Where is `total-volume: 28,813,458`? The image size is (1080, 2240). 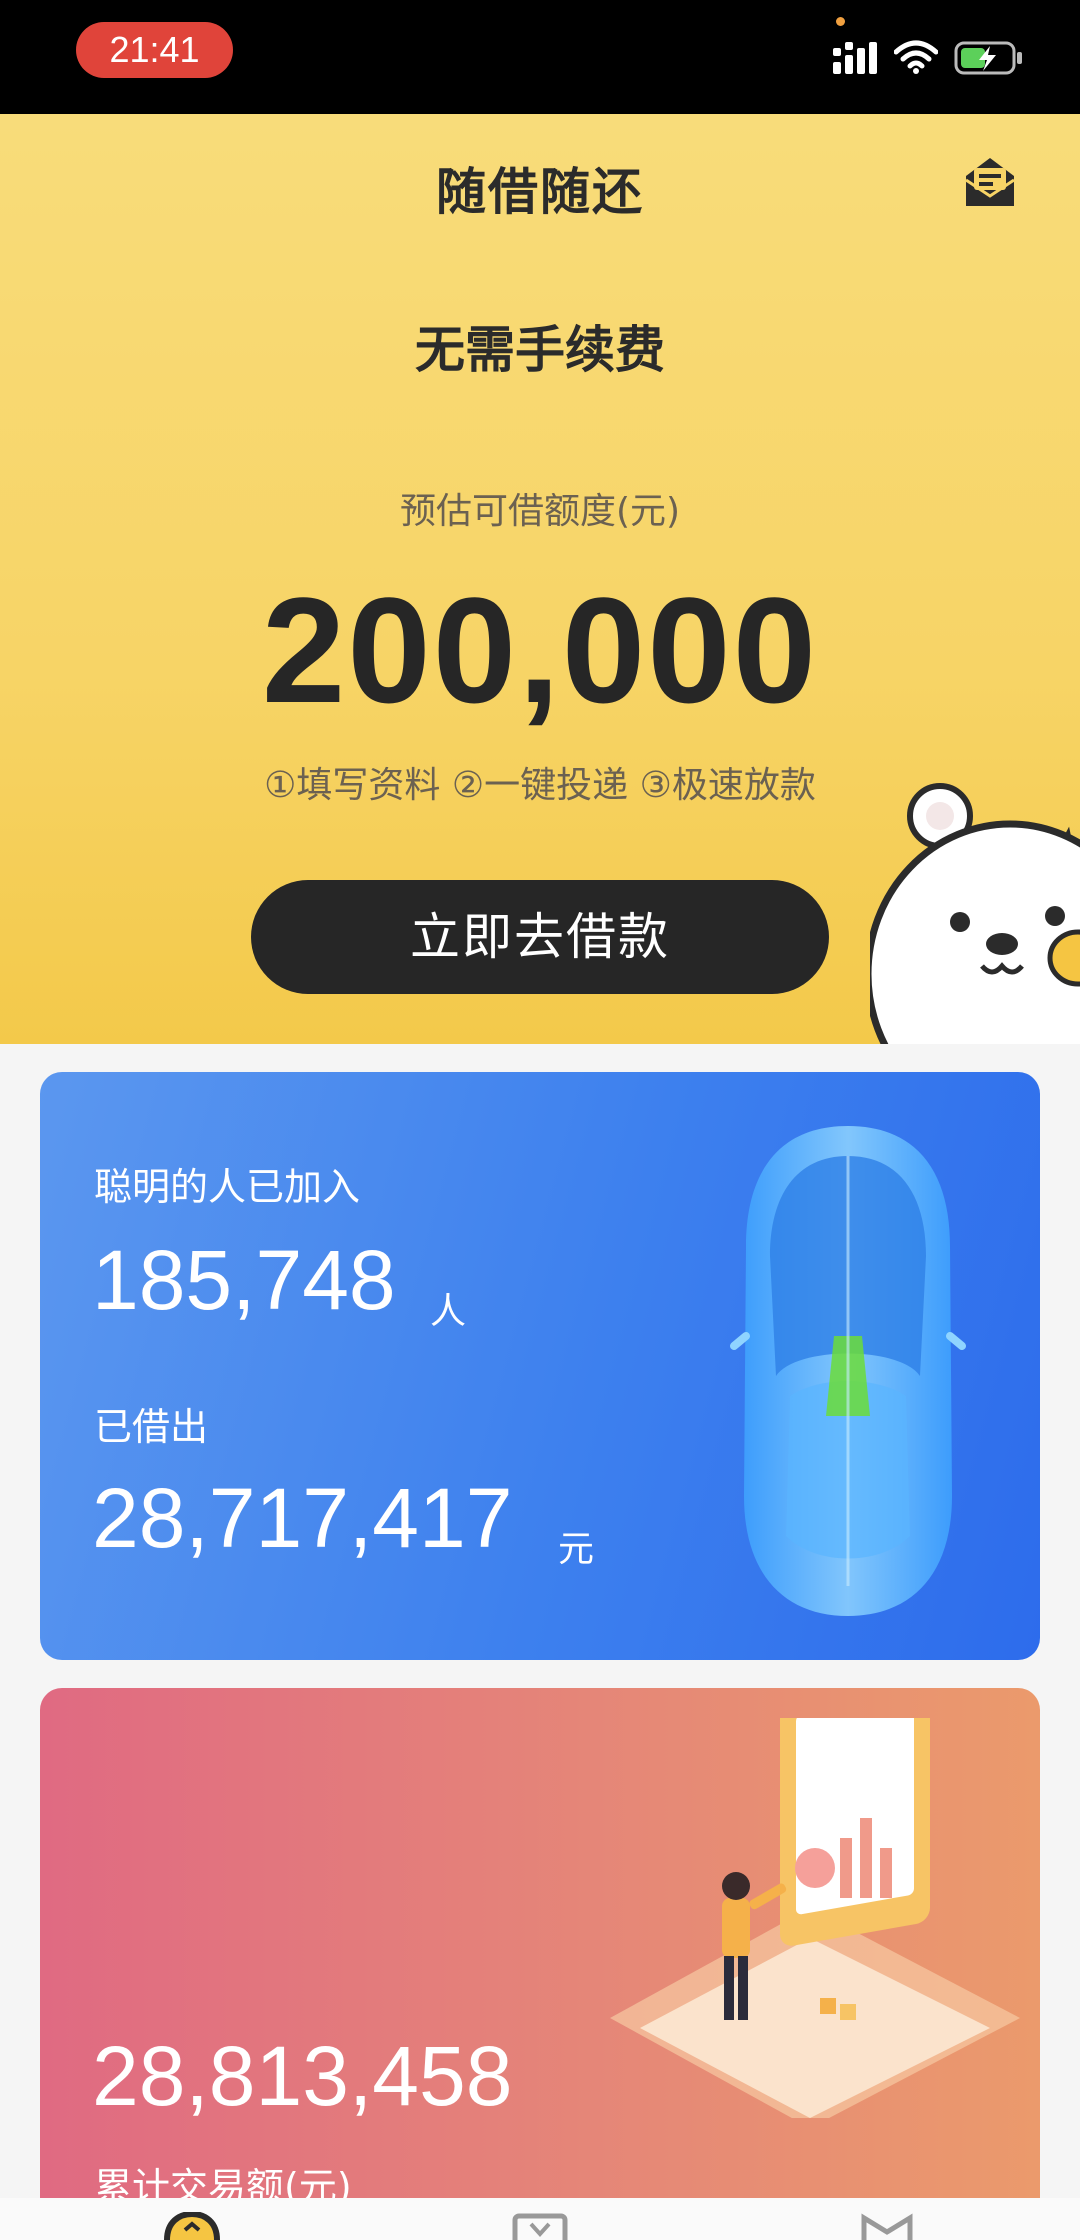
total-volume: 28,813,458 is located at coordinates (302, 2076).